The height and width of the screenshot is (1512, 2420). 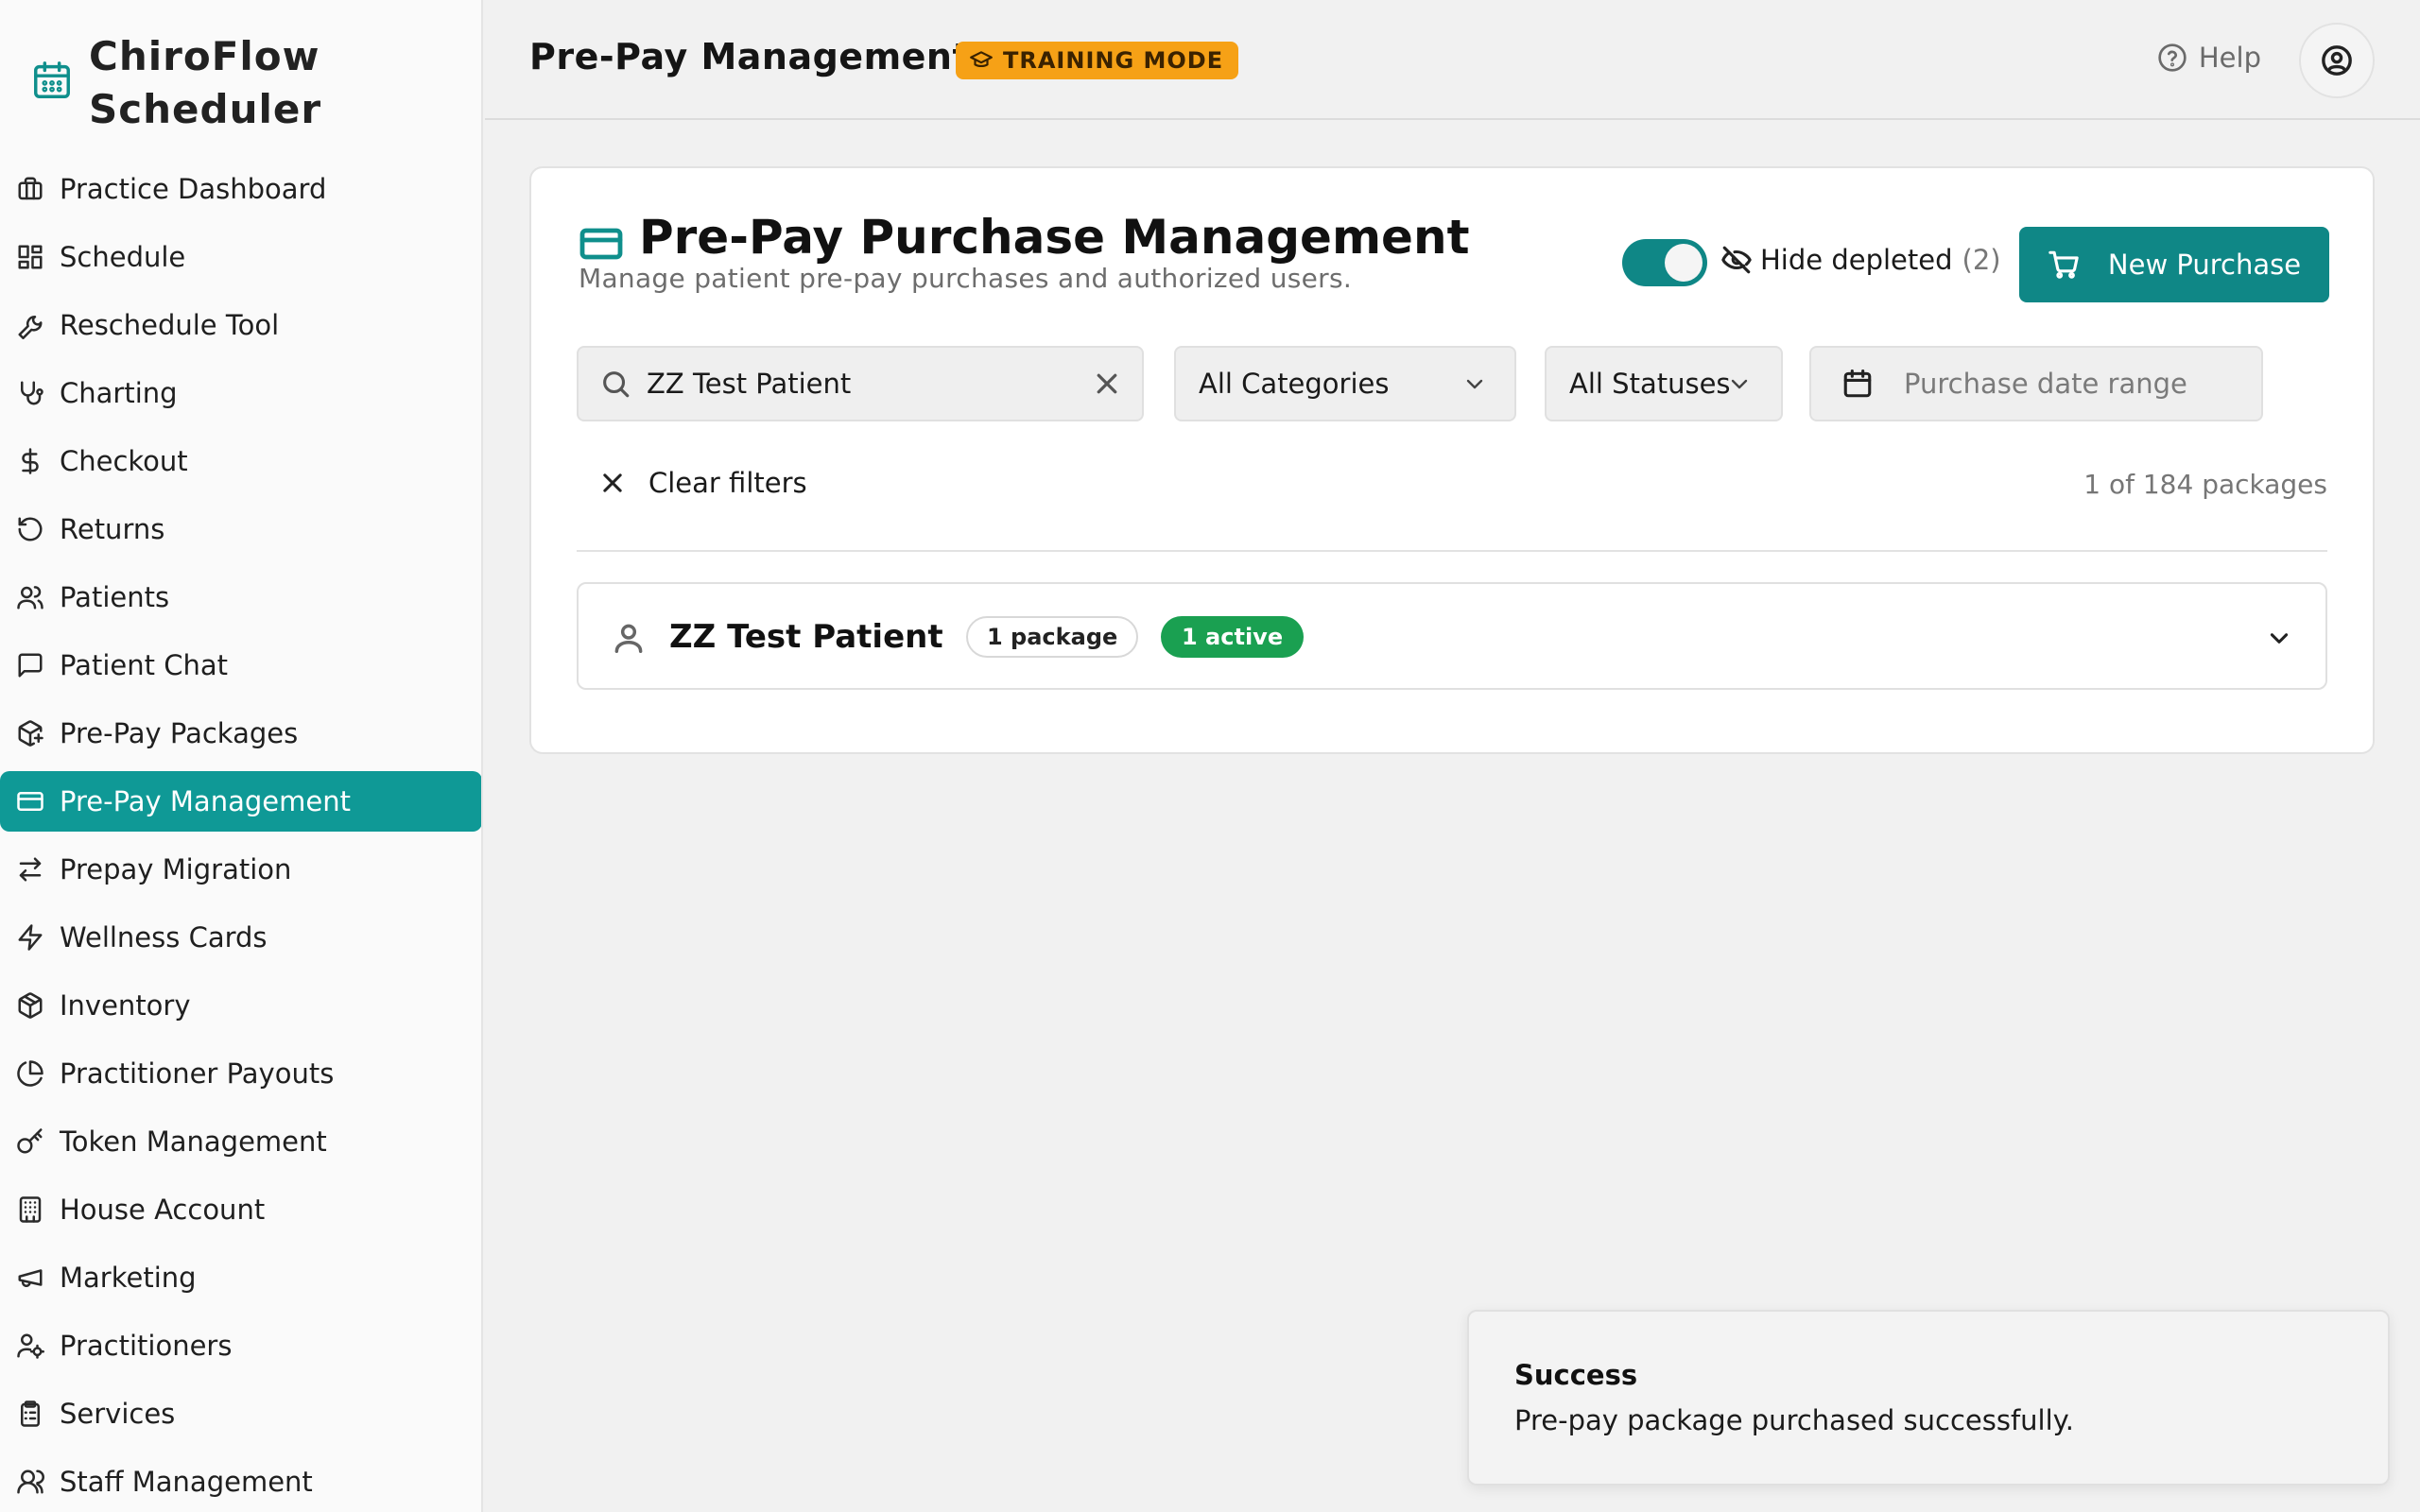 I want to click on brand: ChiroFlow Scheduler, so click(x=241, y=85).